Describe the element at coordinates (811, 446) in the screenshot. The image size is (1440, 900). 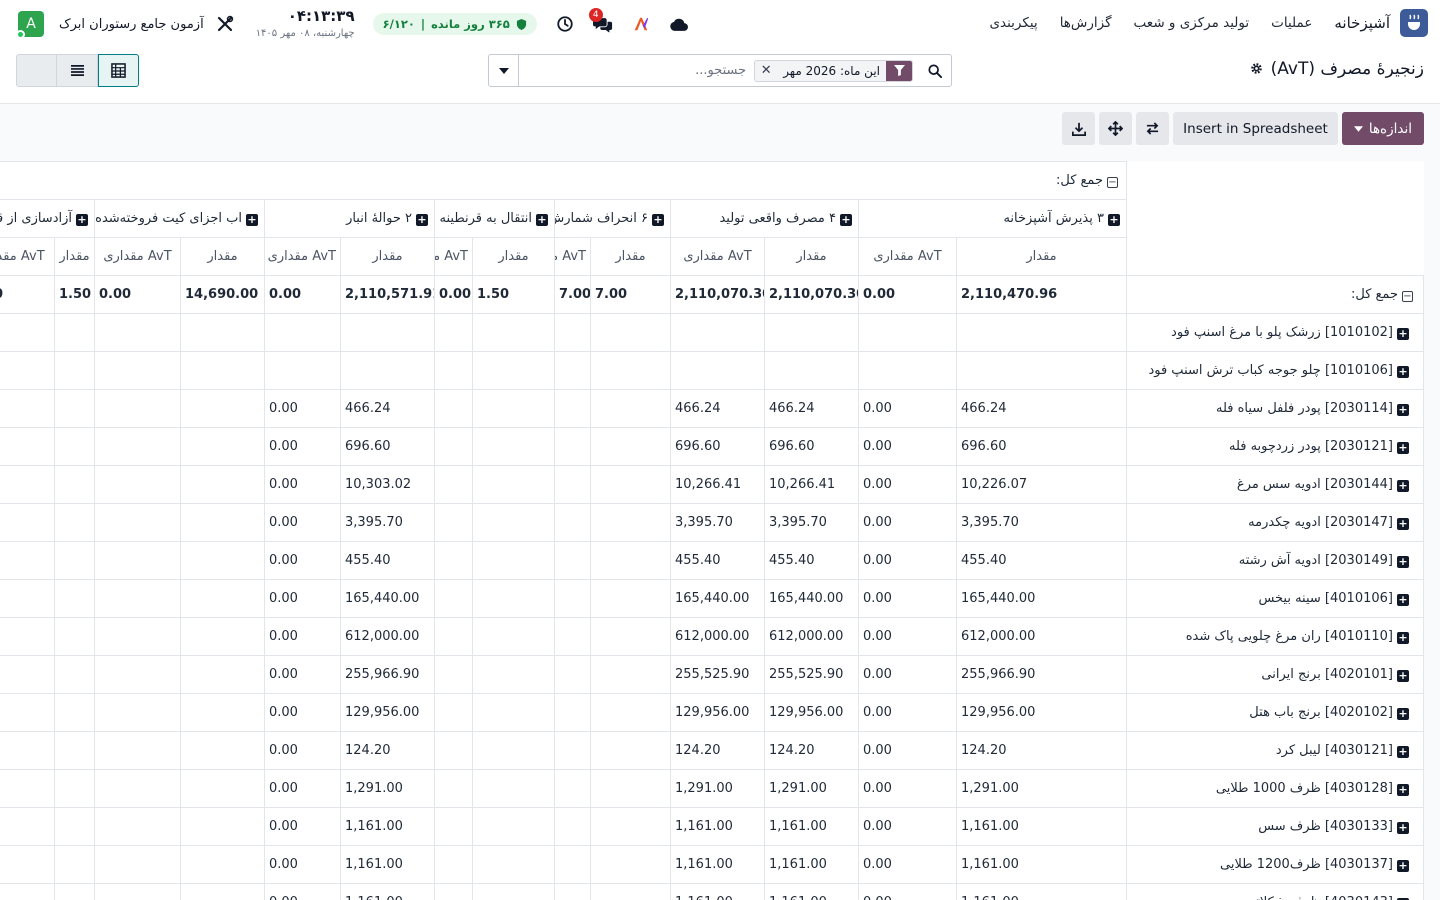
I see `value-cell: 696.60` at that location.